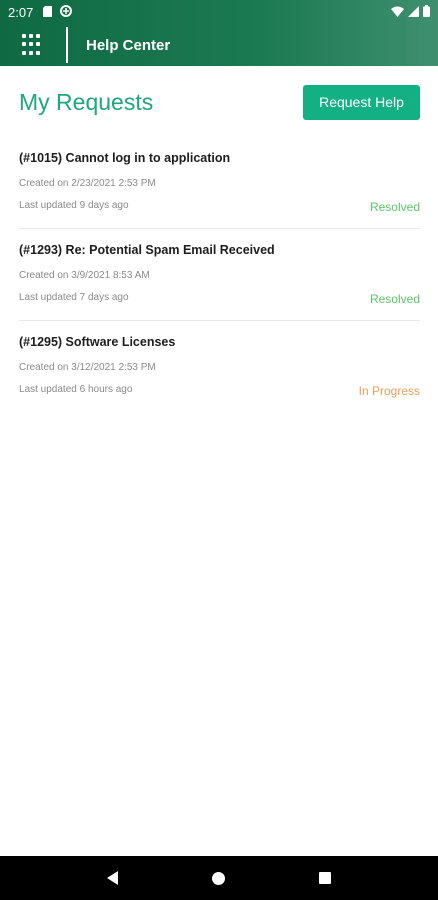 The height and width of the screenshot is (900, 438). Describe the element at coordinates (66, 12) in the screenshot. I see `data-saver-icon` at that location.